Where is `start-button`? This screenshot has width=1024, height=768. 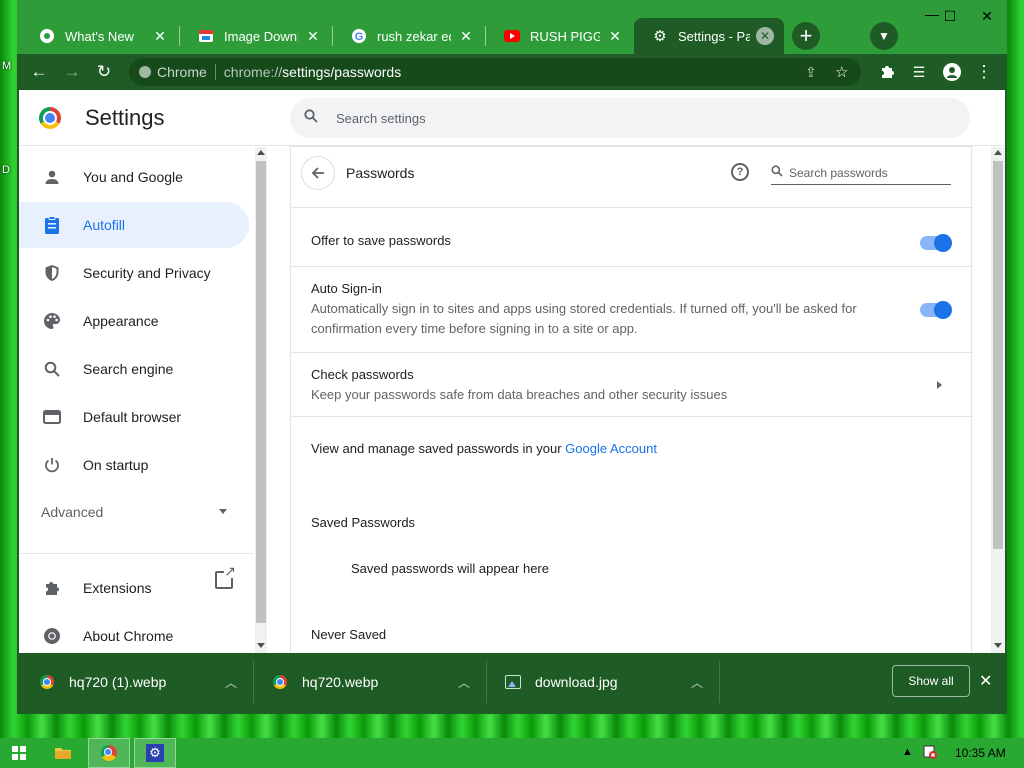
start-button is located at coordinates (19, 753).